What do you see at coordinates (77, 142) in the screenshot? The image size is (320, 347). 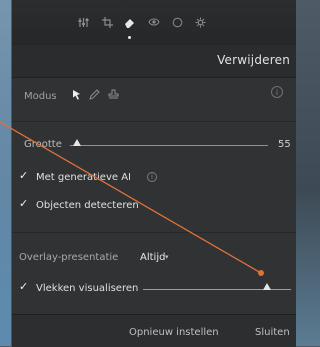 I see `size-slider-thumb` at bounding box center [77, 142].